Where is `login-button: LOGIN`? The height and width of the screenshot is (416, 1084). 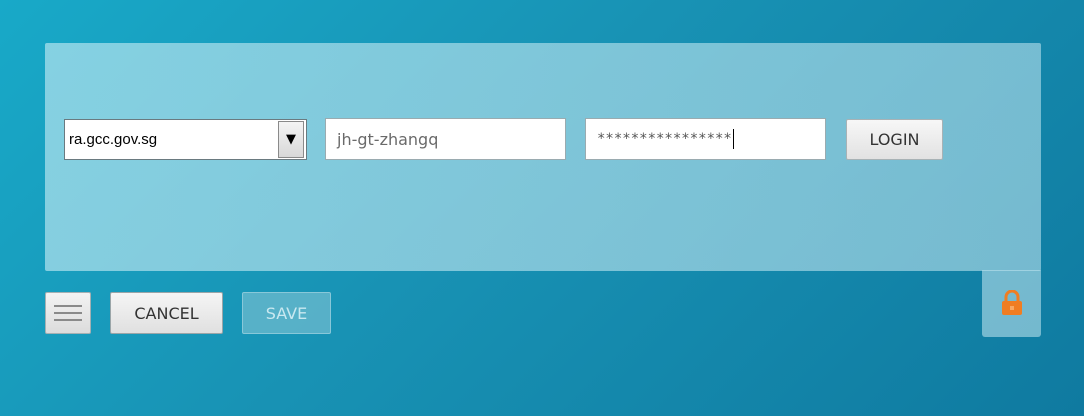
login-button: LOGIN is located at coordinates (894, 139).